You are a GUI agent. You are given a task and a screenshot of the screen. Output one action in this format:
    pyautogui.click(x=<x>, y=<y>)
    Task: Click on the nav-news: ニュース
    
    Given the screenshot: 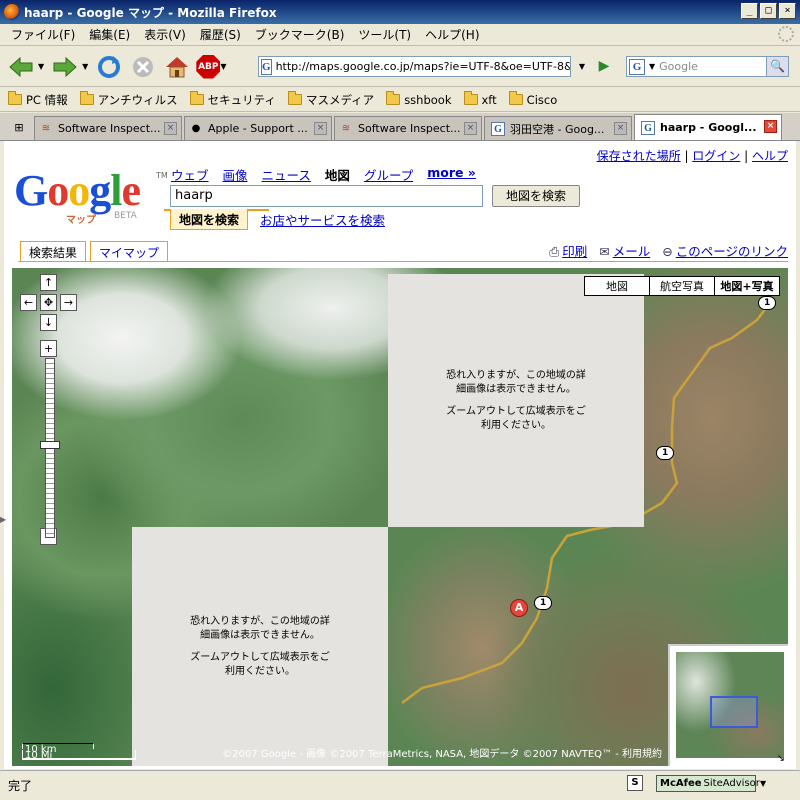 What is the action you would take?
    pyautogui.click(x=286, y=174)
    